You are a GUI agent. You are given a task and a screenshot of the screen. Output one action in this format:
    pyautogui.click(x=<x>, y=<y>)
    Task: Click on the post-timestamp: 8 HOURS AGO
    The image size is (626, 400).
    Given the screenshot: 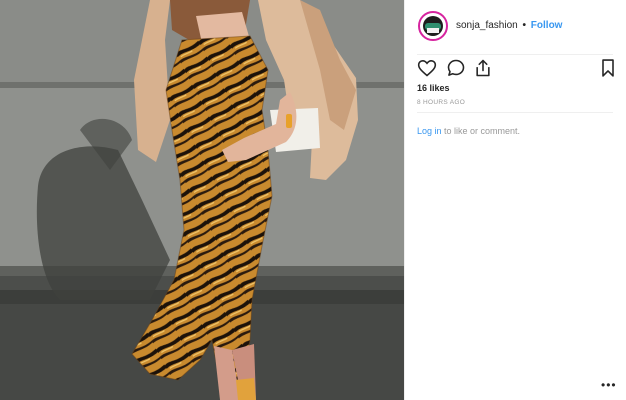 What is the action you would take?
    pyautogui.click(x=441, y=102)
    